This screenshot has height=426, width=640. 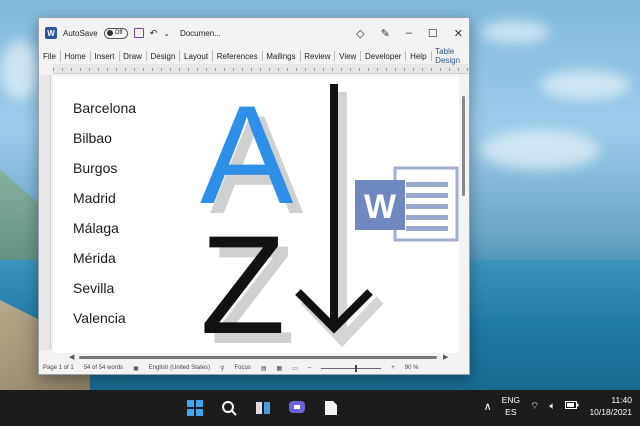 What do you see at coordinates (385, 33) in the screenshot?
I see `pen-icon: ✎` at bounding box center [385, 33].